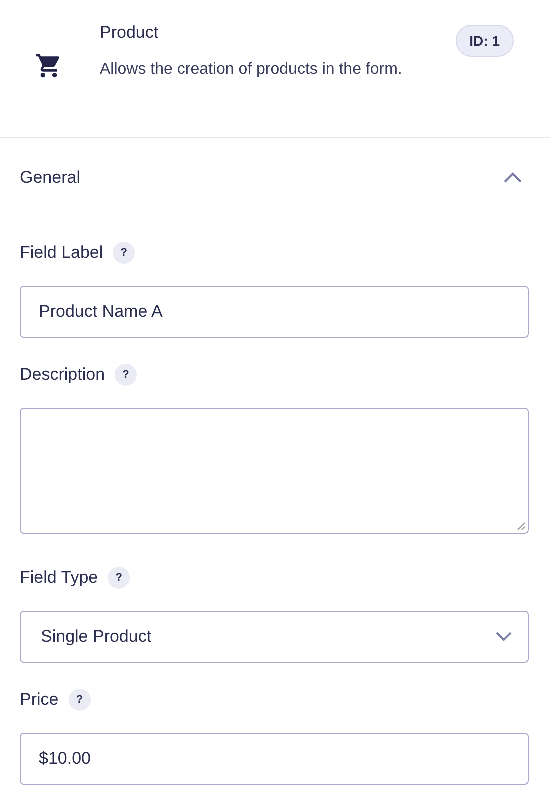 This screenshot has width=550, height=803. What do you see at coordinates (59, 578) in the screenshot?
I see `field-label: Field Type` at bounding box center [59, 578].